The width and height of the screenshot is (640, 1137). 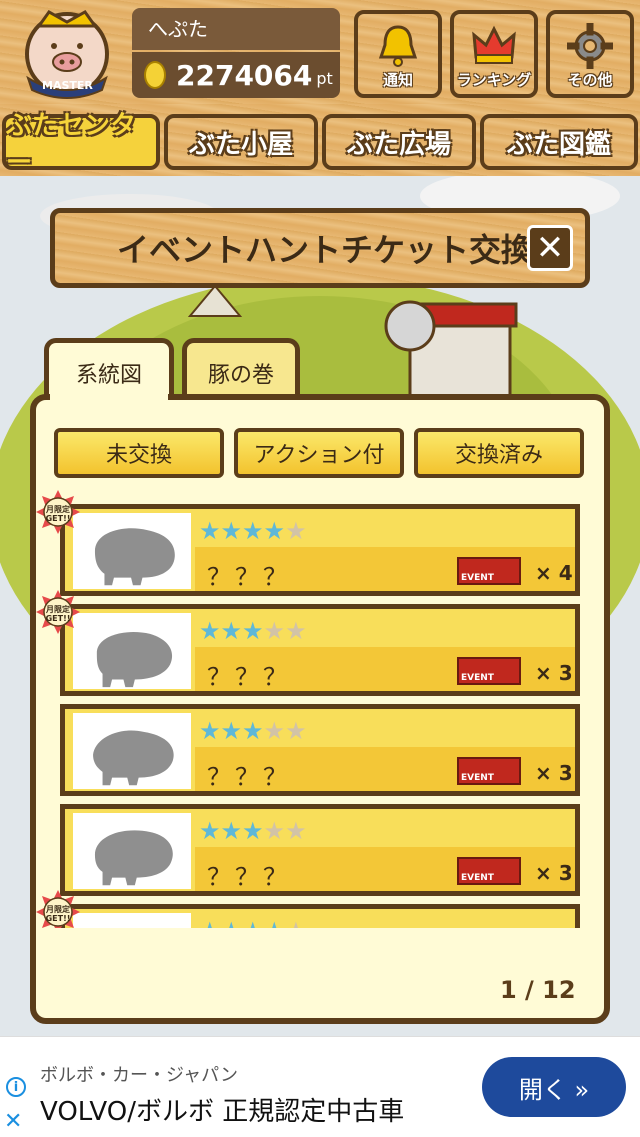 I want to click on page-indicator: 1 / 12, so click(x=538, y=990).